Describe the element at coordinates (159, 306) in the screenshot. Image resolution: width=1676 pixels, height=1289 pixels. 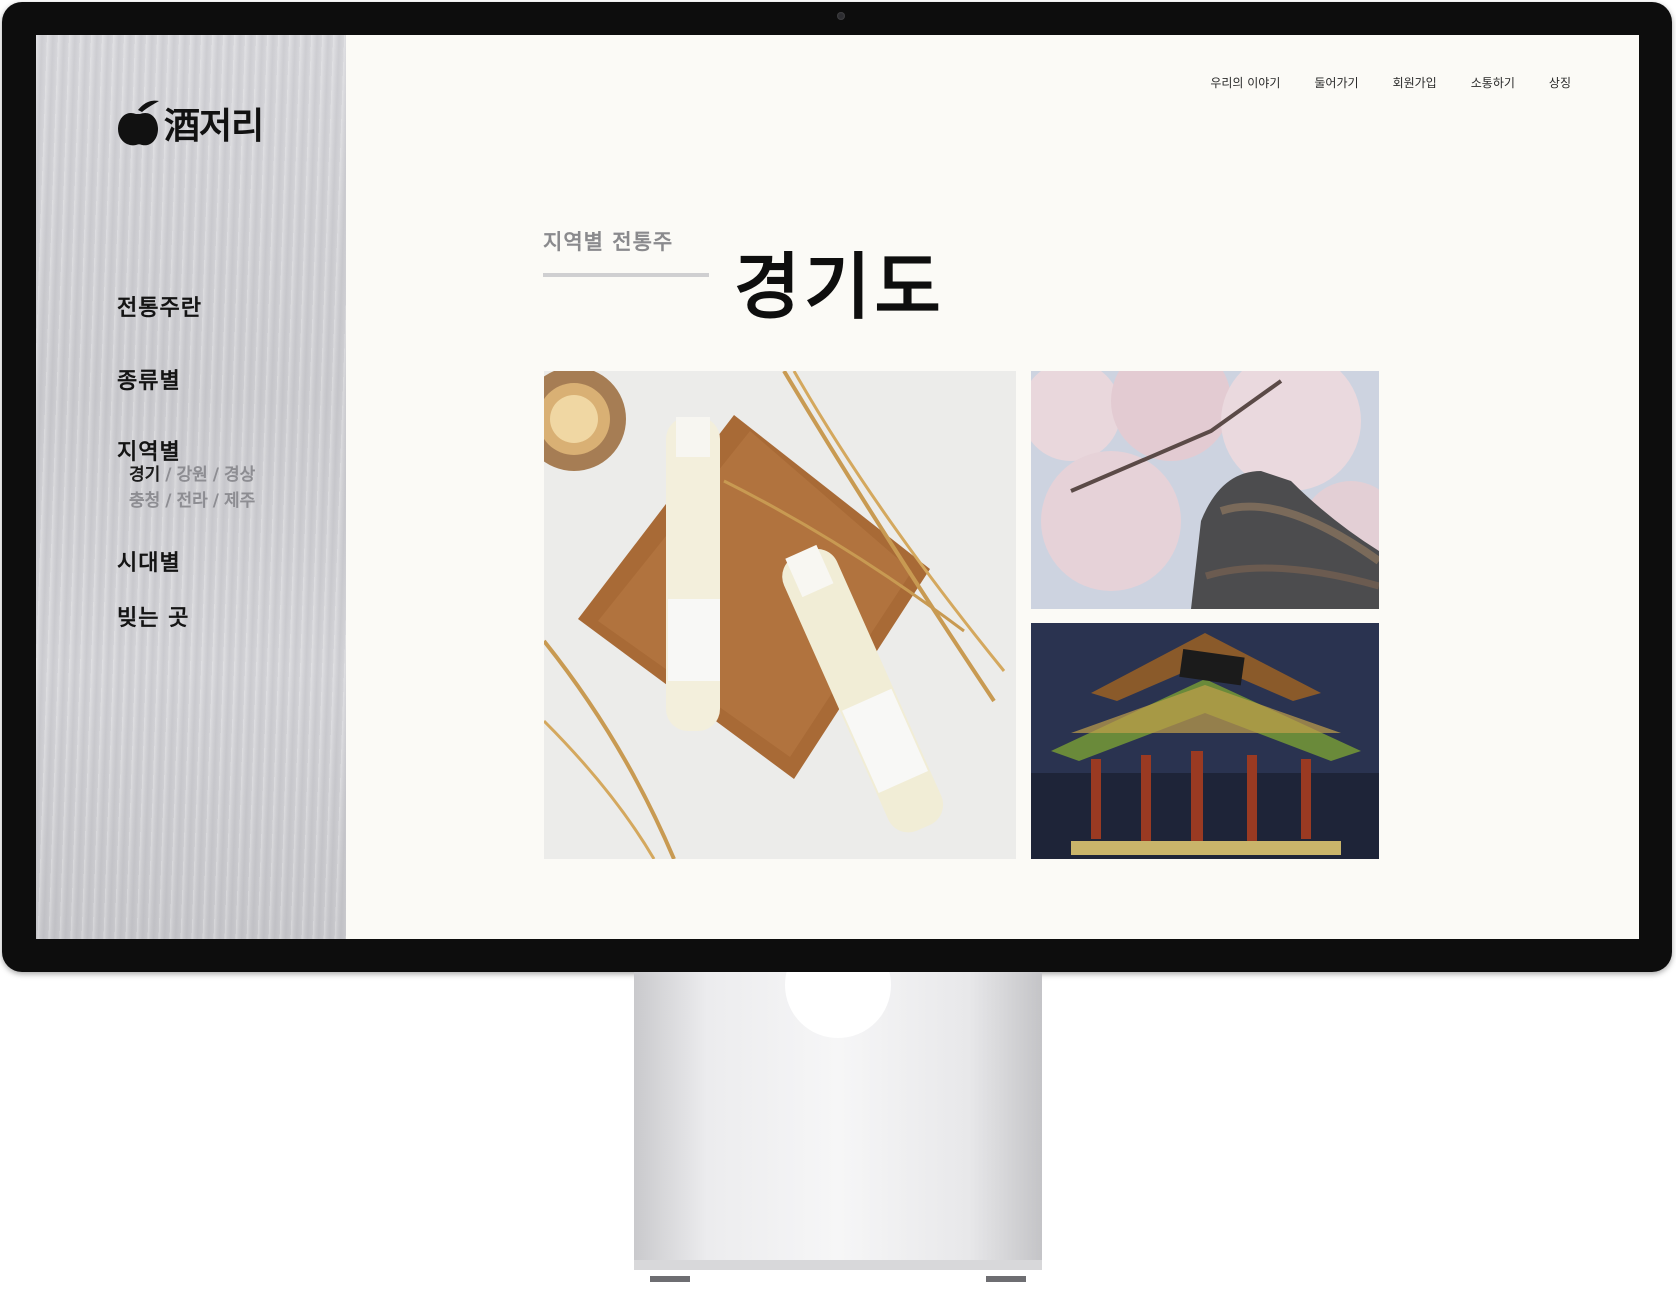
I see `sidebar-item-about: 전통주란` at that location.